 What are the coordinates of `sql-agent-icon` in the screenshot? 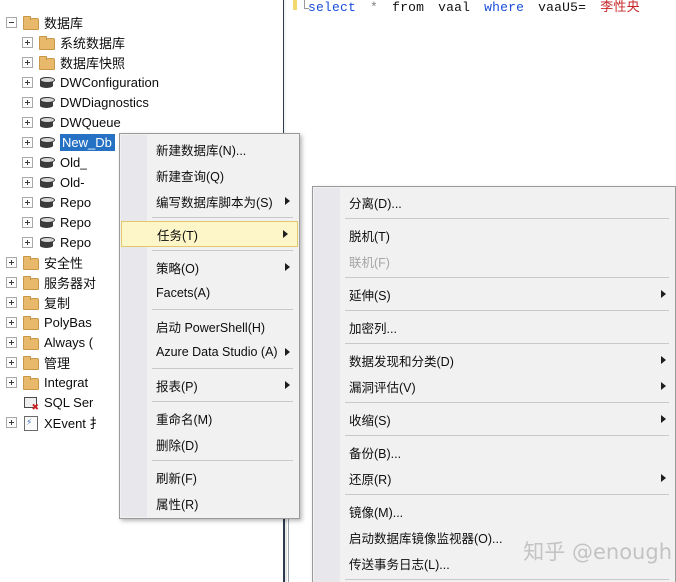 It's located at (30, 403).